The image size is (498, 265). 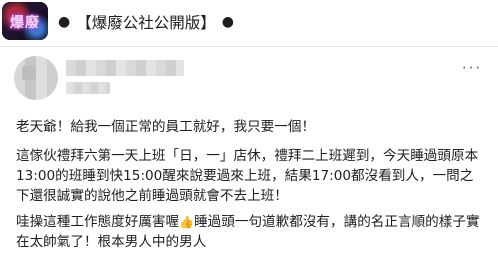 I want to click on group-title-row: ● 【爆廢公社公開版】 ●, so click(x=146, y=22).